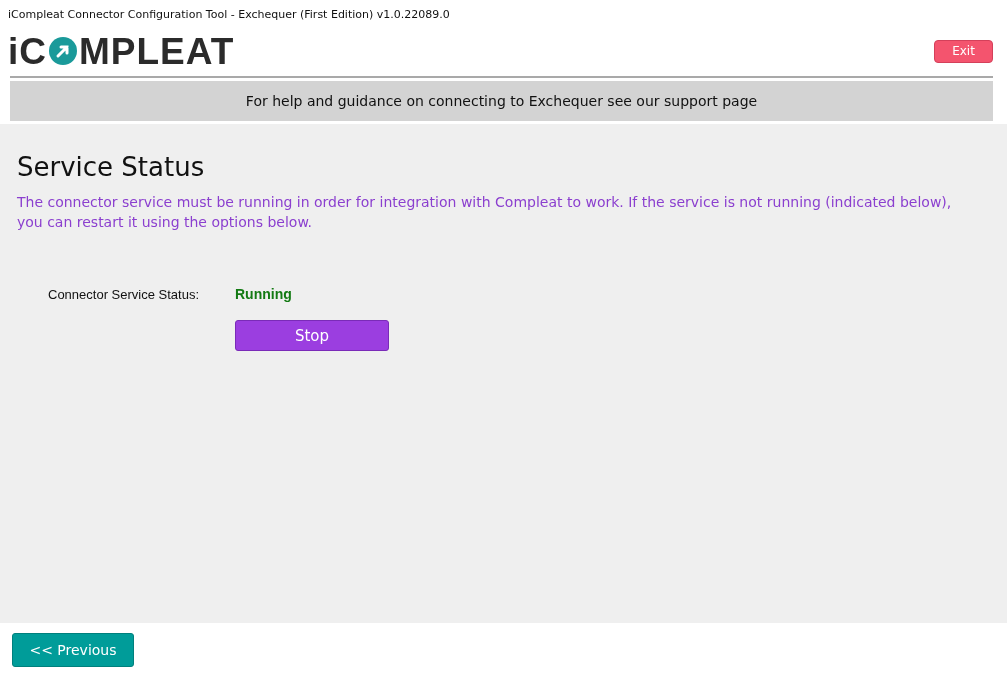  I want to click on previous-button: << Previous, so click(73, 649).